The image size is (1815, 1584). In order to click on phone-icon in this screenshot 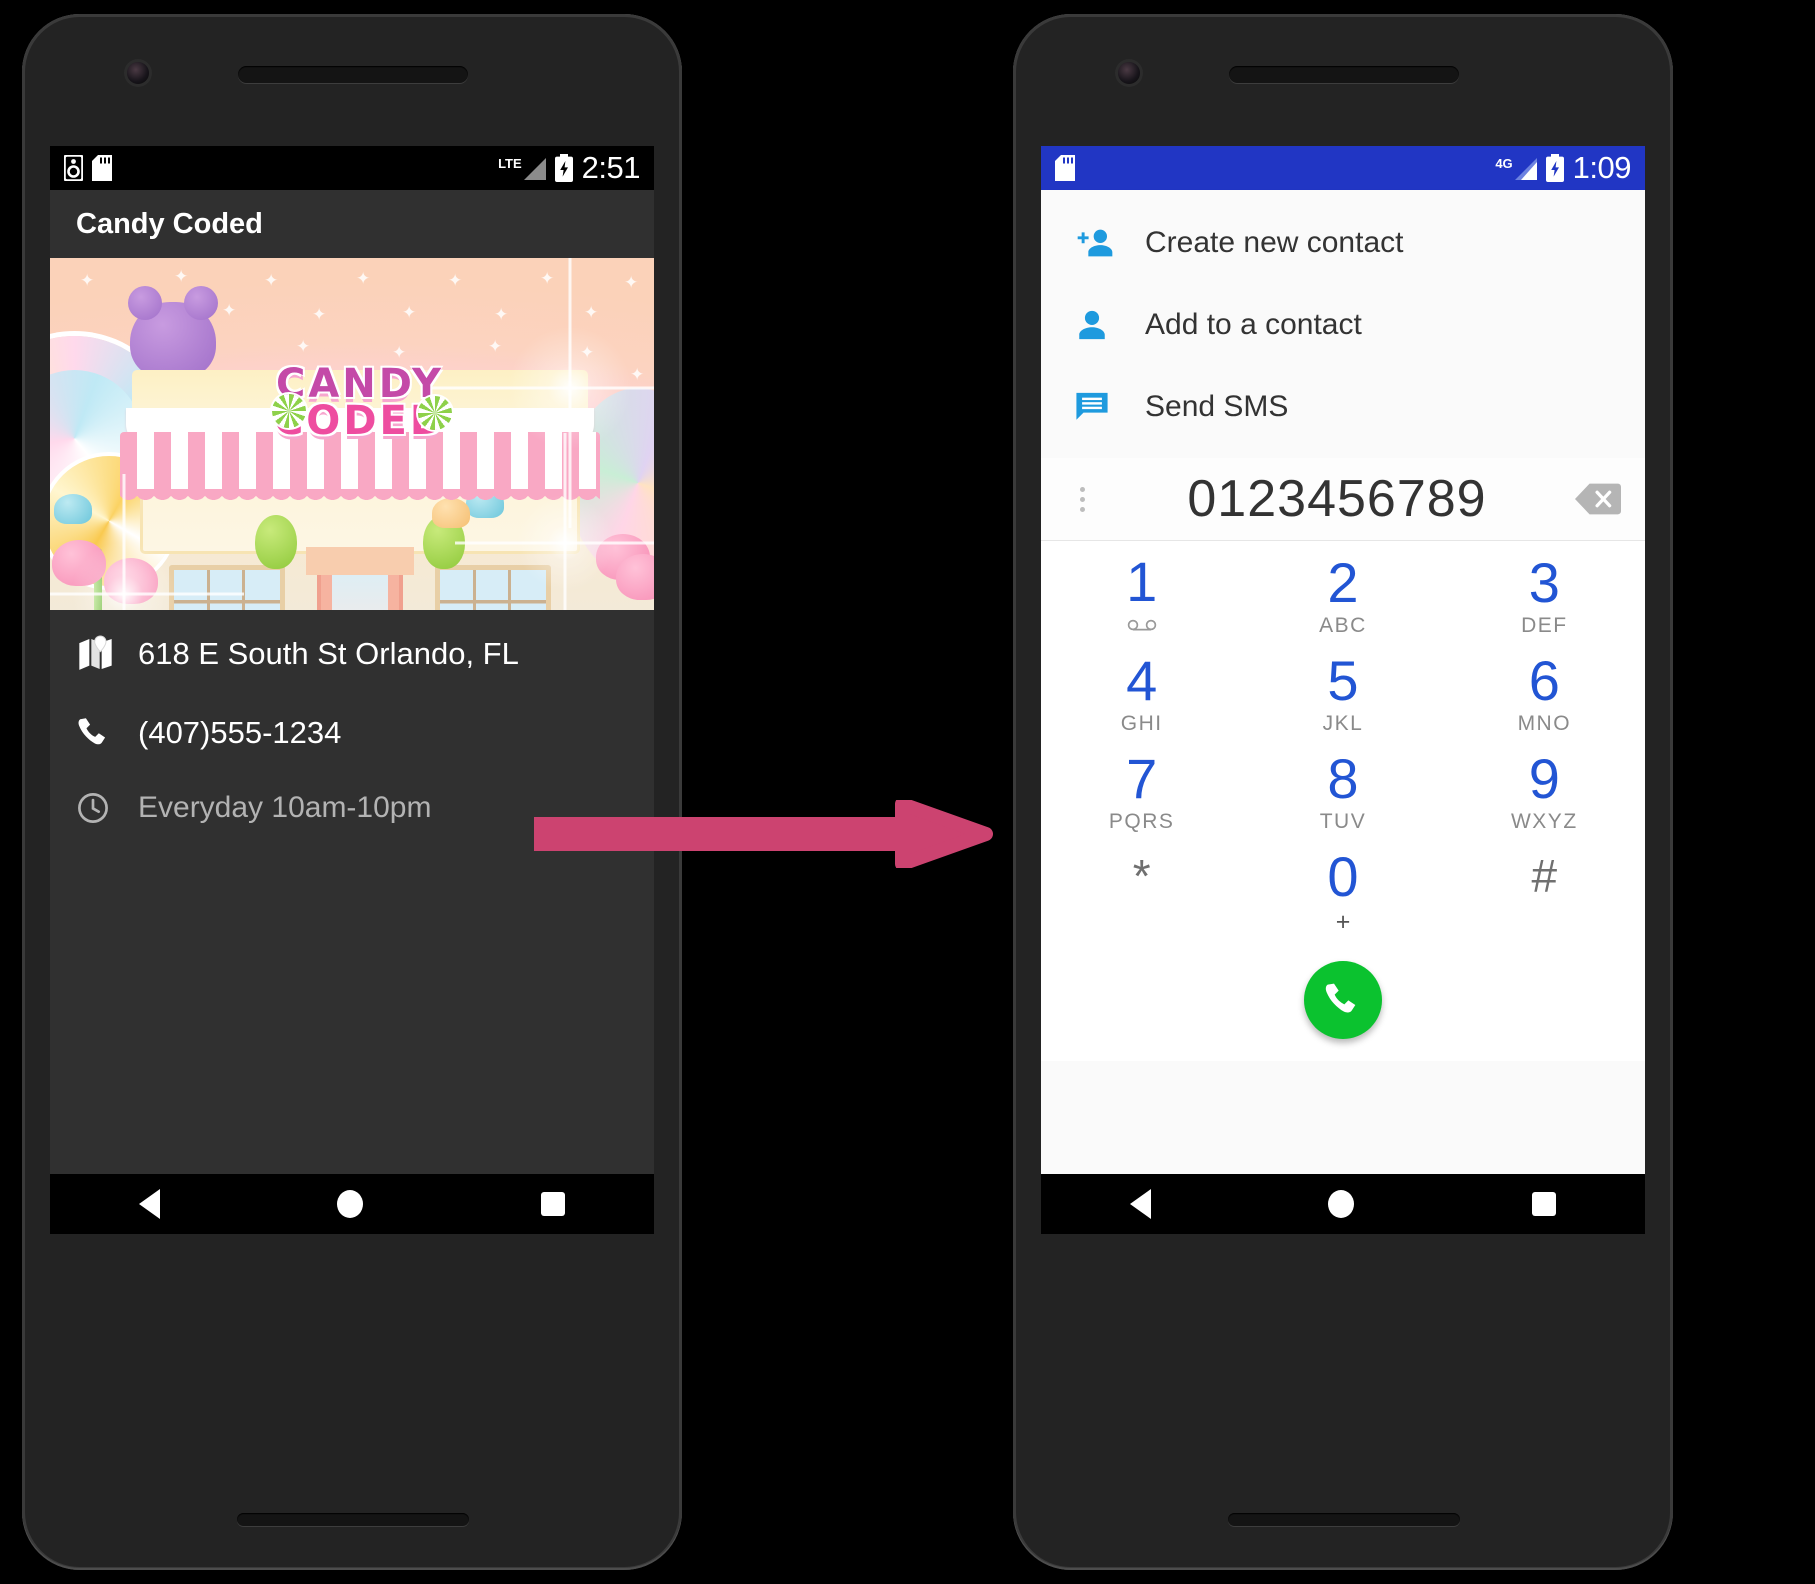, I will do `click(107, 733)`.